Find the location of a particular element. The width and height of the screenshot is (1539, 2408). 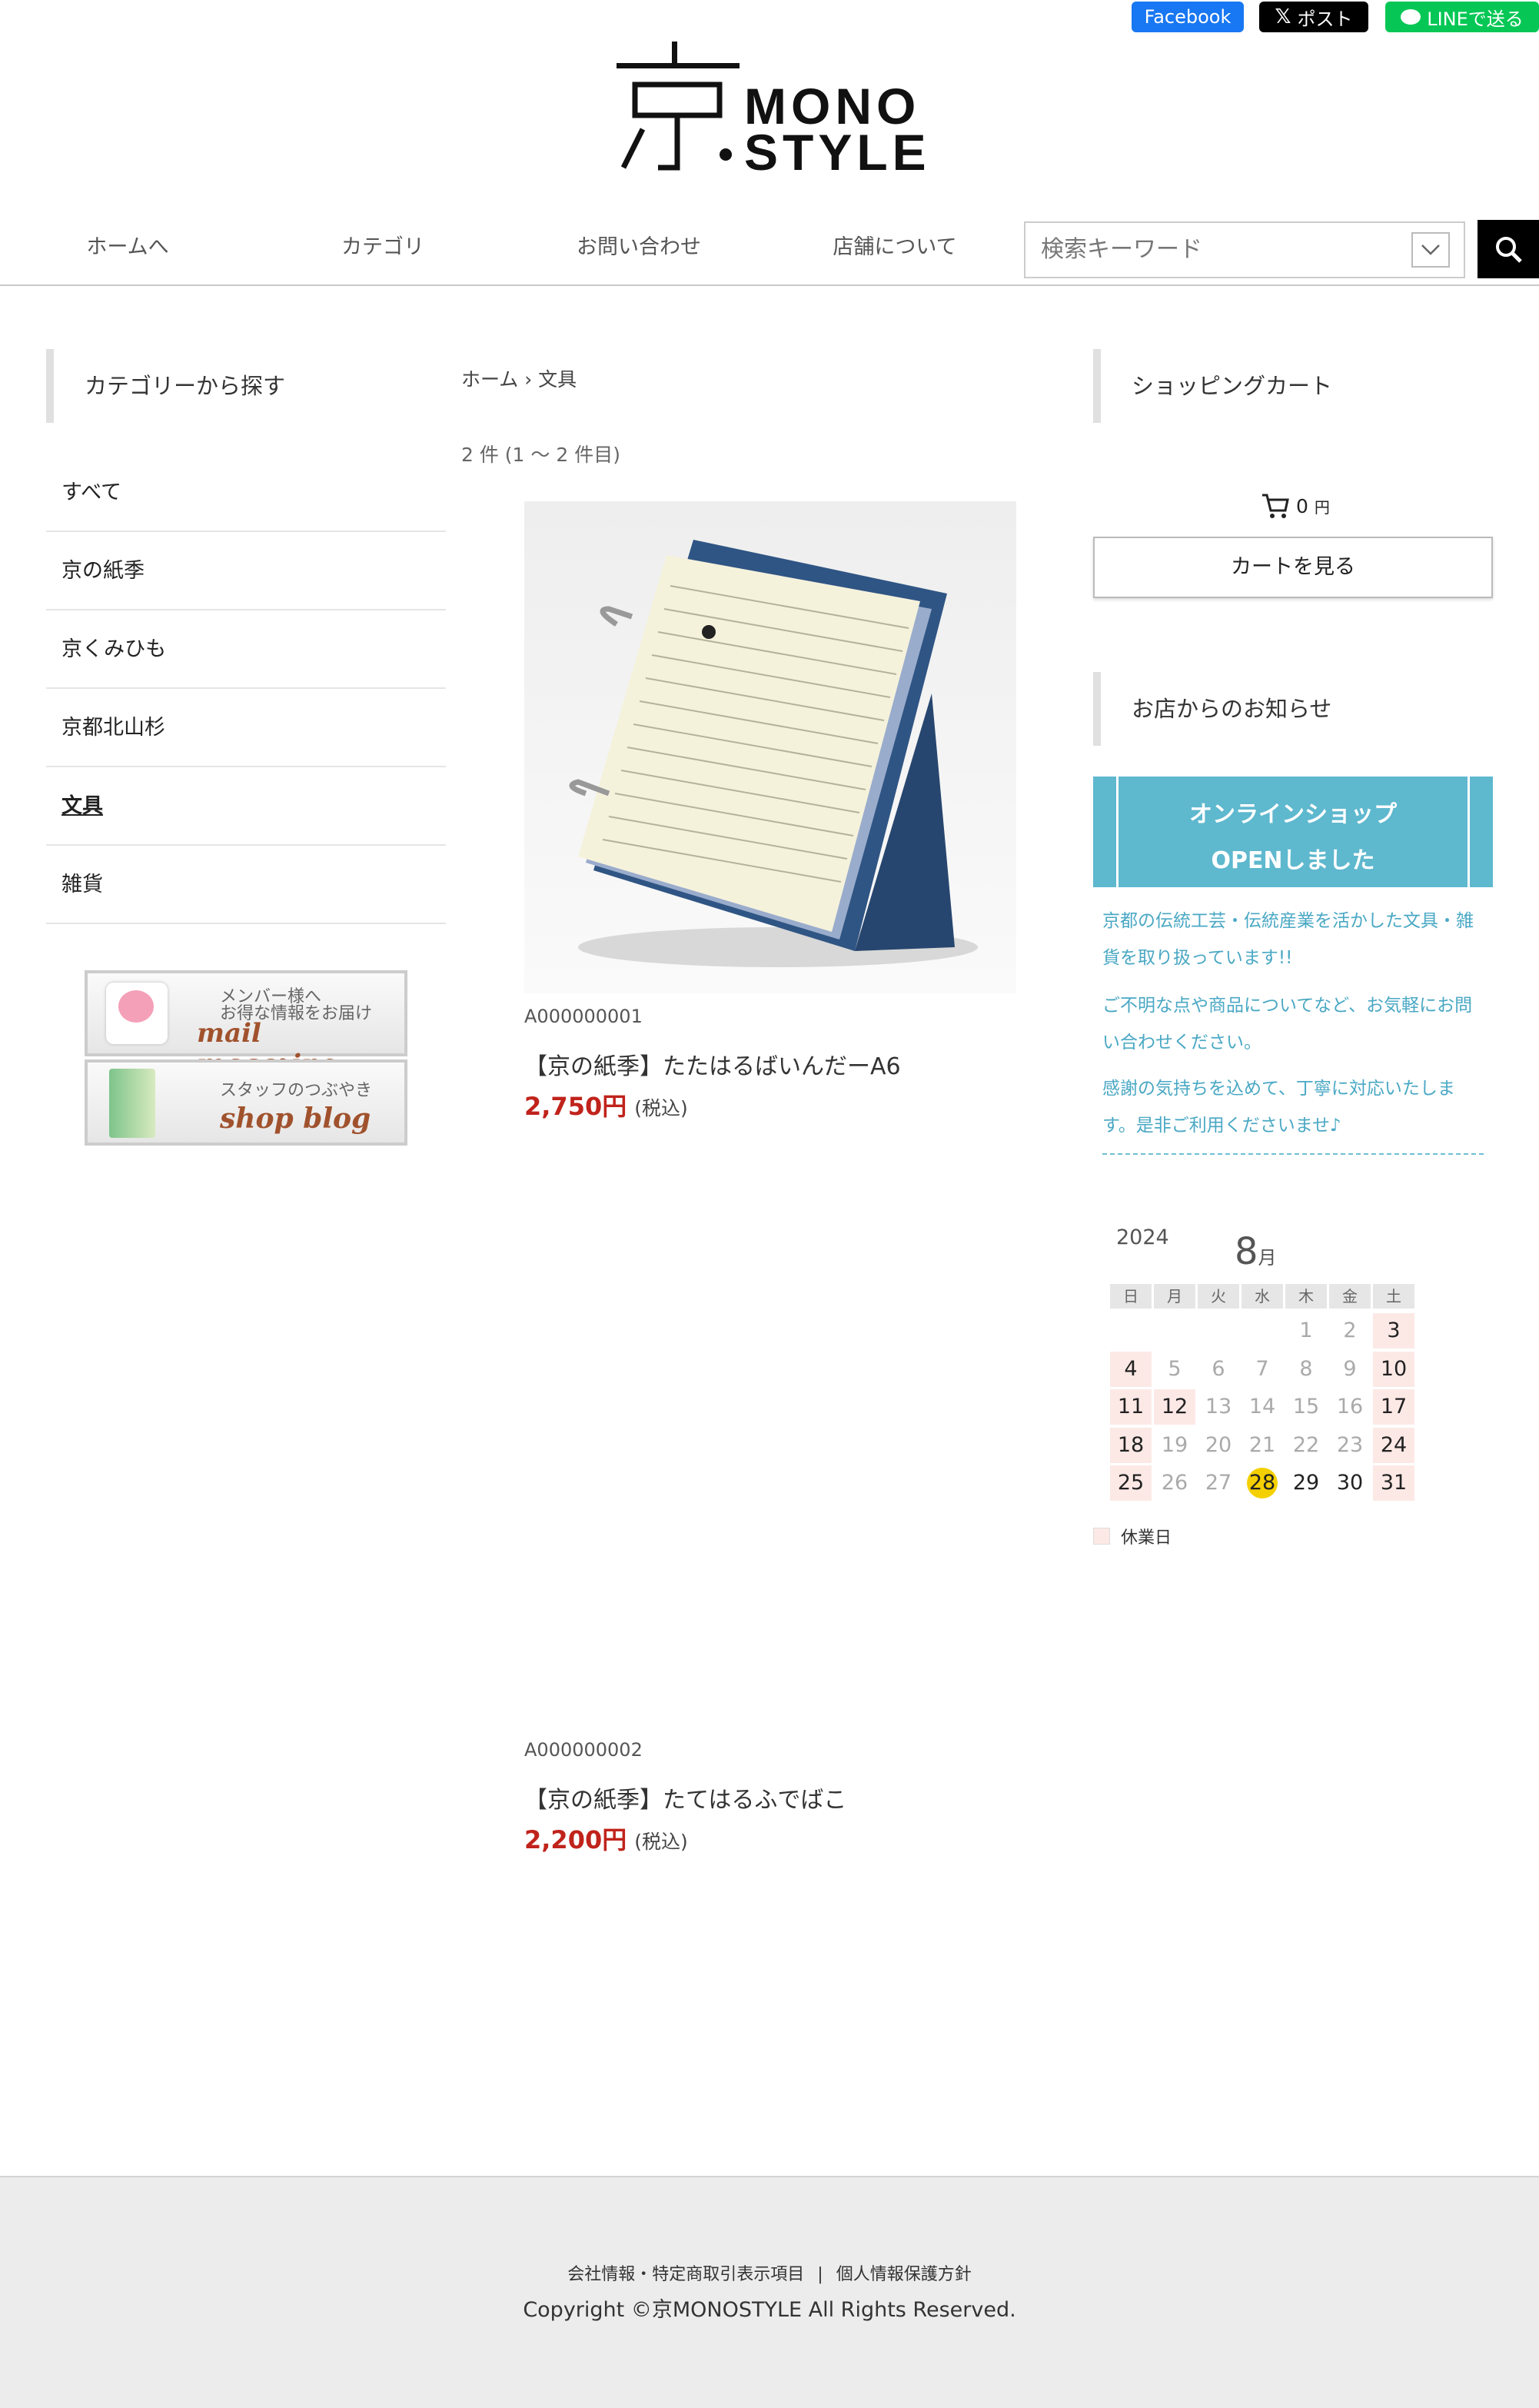

search-icon is located at coordinates (1509, 250).